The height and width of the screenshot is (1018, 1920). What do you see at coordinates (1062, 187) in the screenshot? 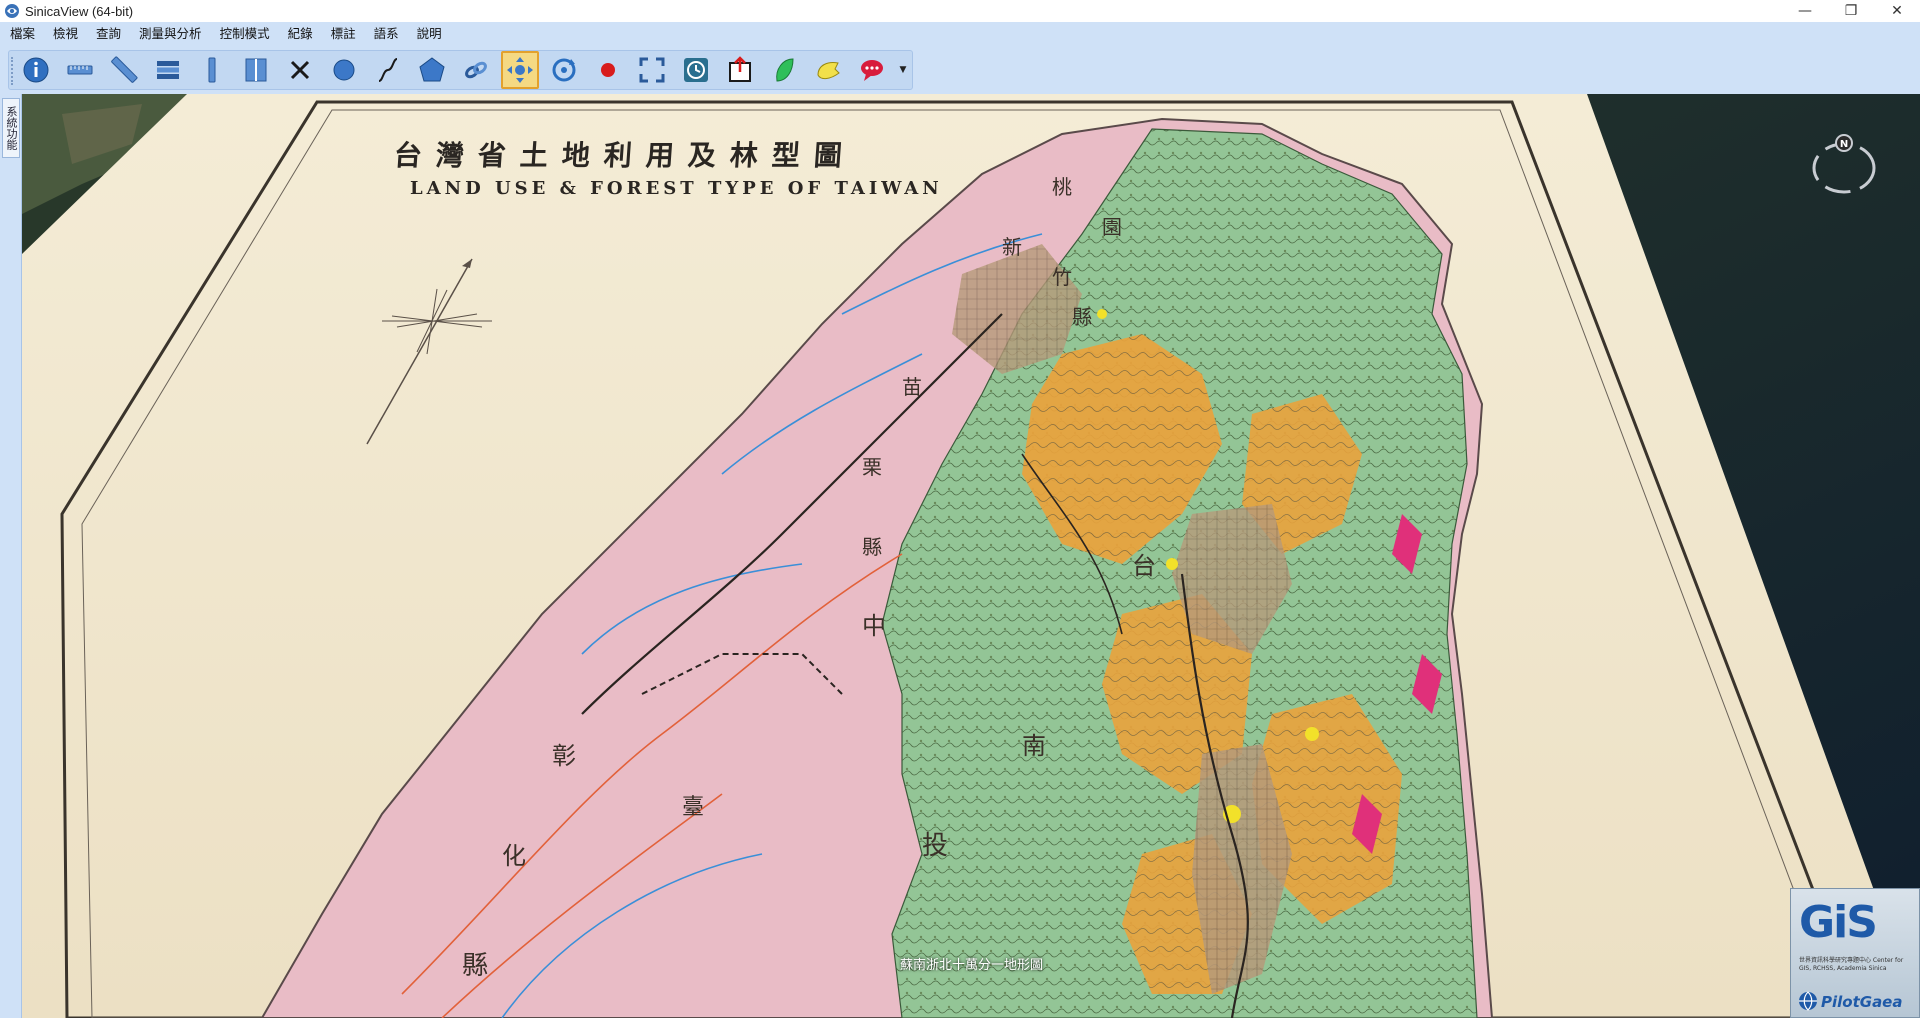
I see `map-label: 桃` at bounding box center [1062, 187].